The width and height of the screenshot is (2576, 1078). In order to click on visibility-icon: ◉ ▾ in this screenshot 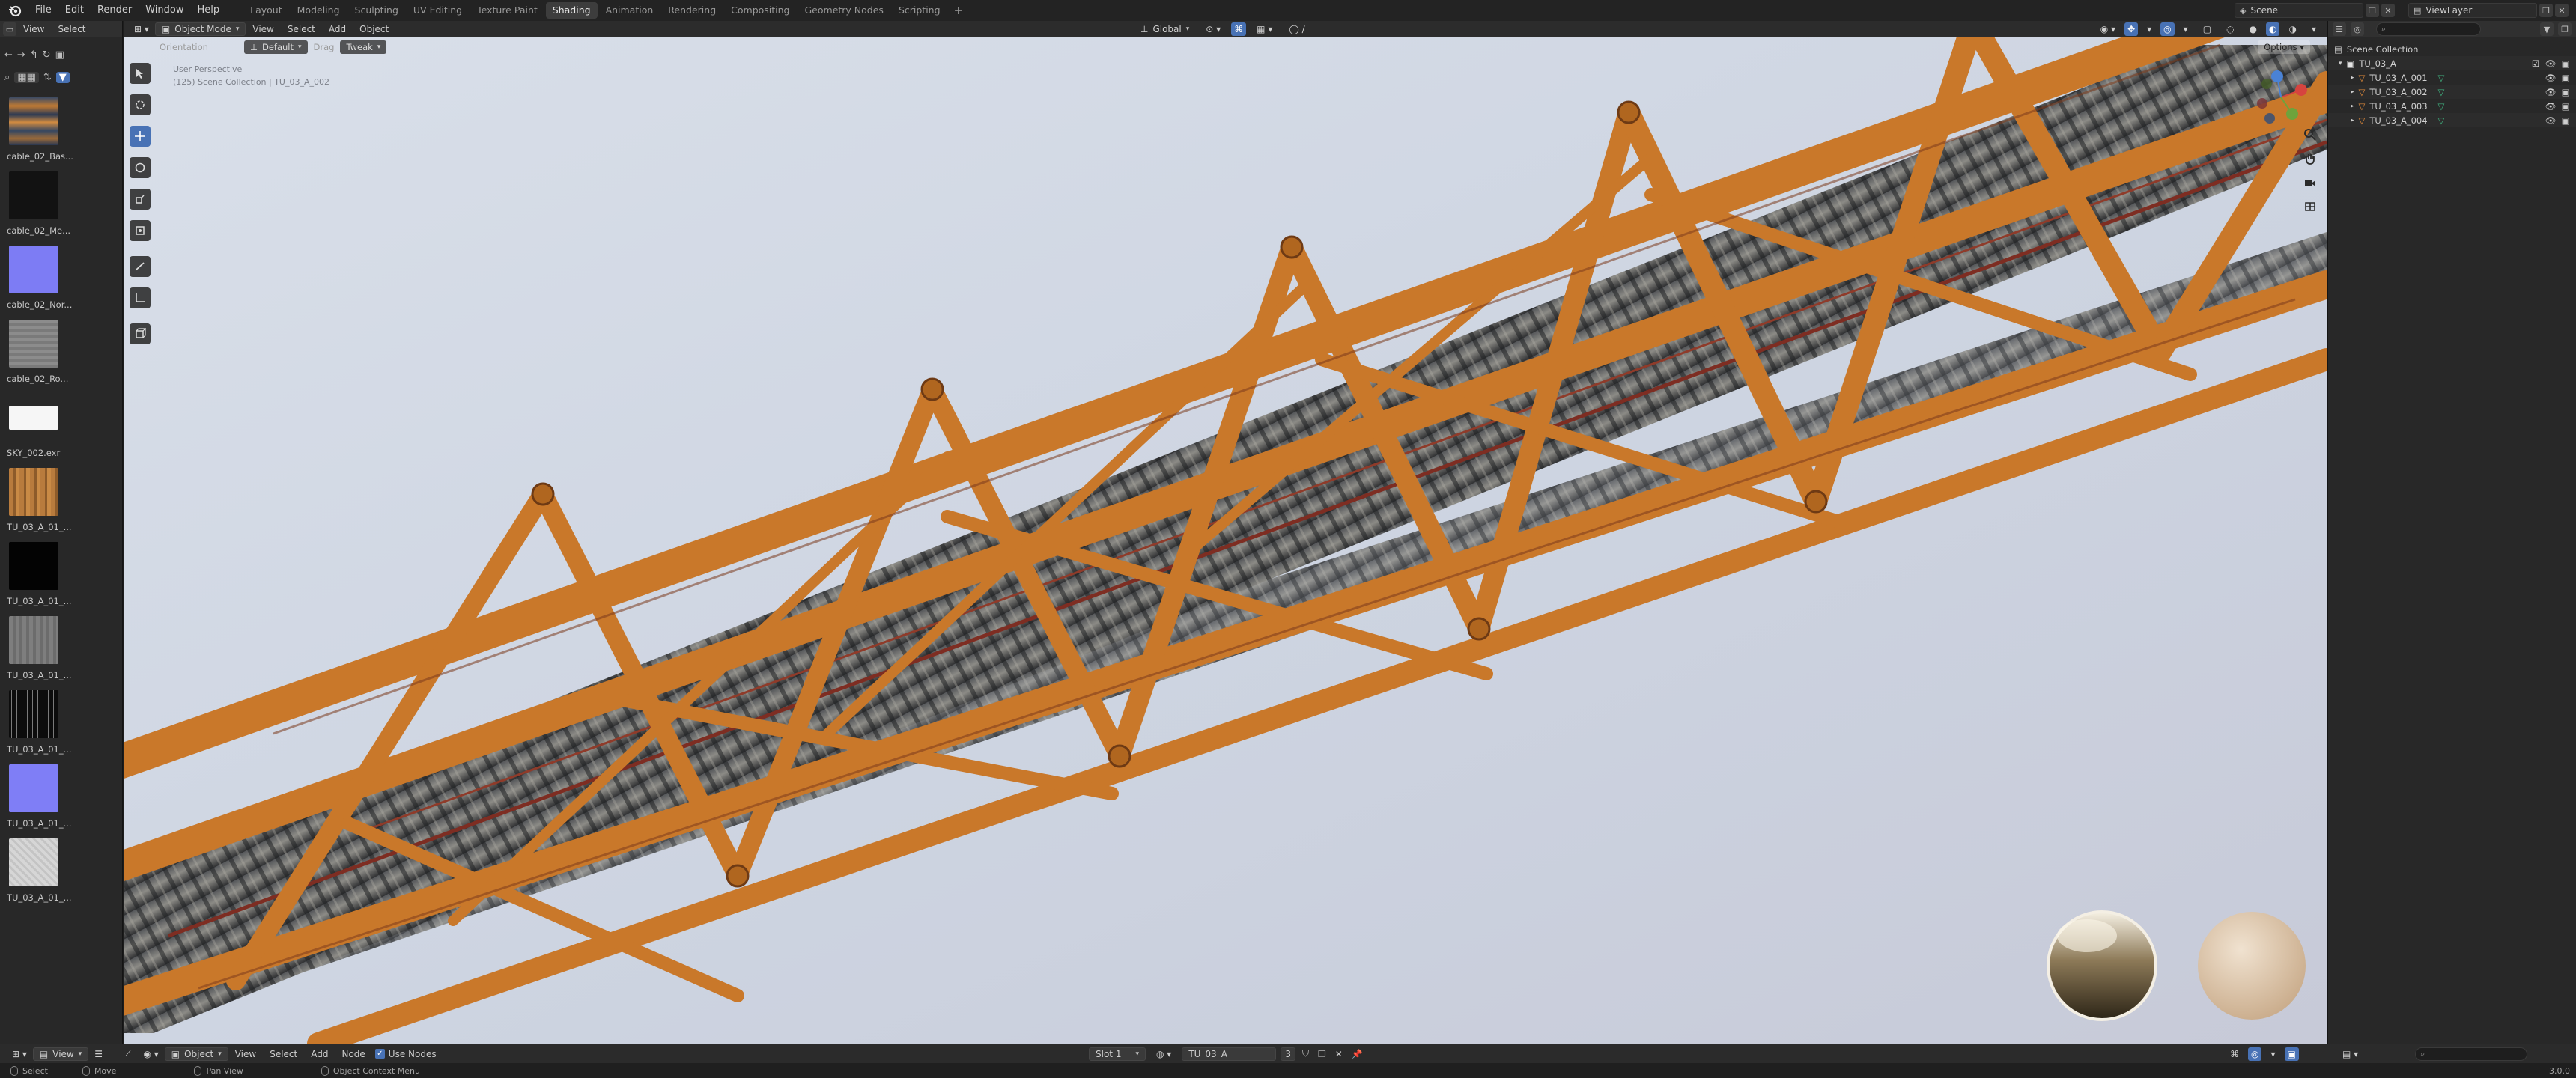, I will do `click(2107, 29)`.